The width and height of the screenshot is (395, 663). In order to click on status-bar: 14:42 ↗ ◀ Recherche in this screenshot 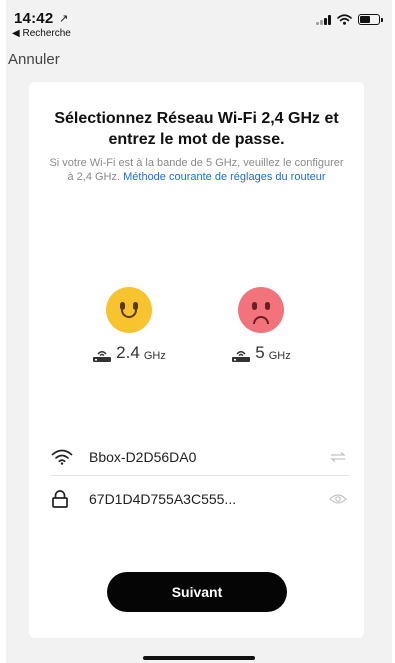, I will do `click(198, 25)`.